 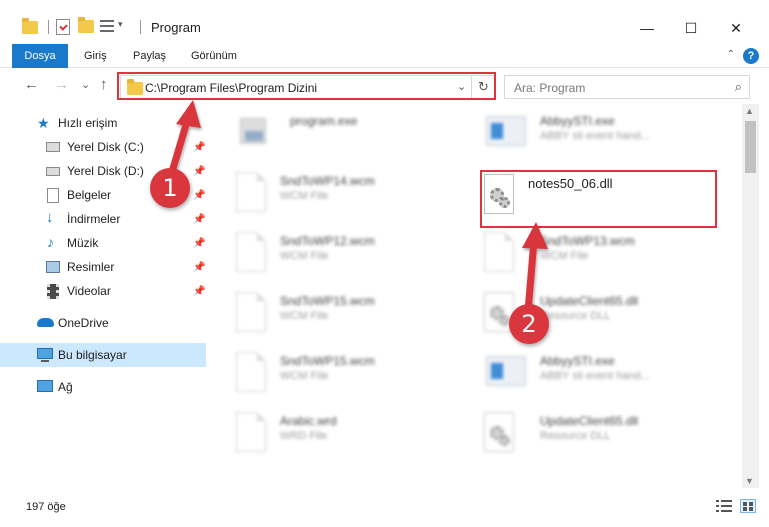 What do you see at coordinates (384, 507) in the screenshot?
I see `status-bar: 197 öğe` at bounding box center [384, 507].